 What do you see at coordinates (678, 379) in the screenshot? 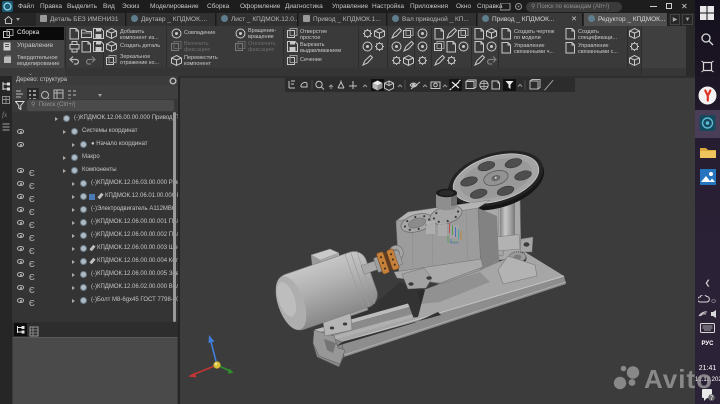
I see `svg-text: Avito` at bounding box center [678, 379].